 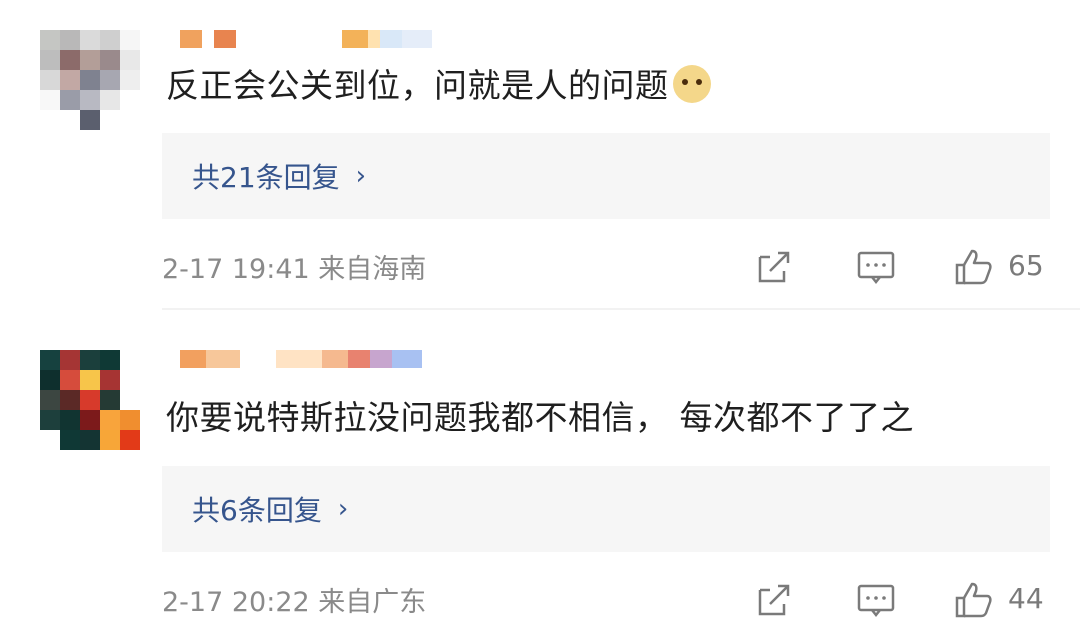 What do you see at coordinates (417, 85) in the screenshot?
I see `comment-body: 反正会公关到位，问就是人的问题` at bounding box center [417, 85].